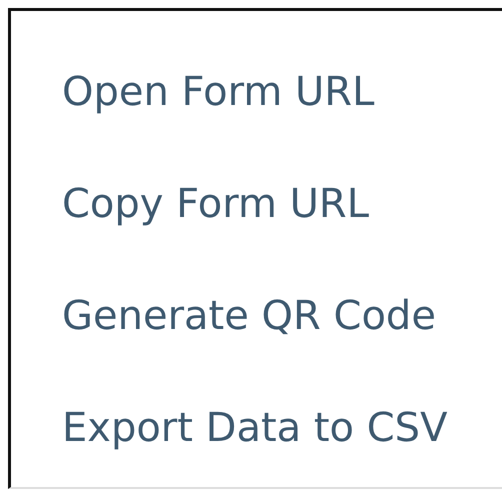 Image resolution: width=502 pixels, height=500 pixels. Describe the element at coordinates (216, 204) in the screenshot. I see `menu-item: Copy Form URL` at that location.